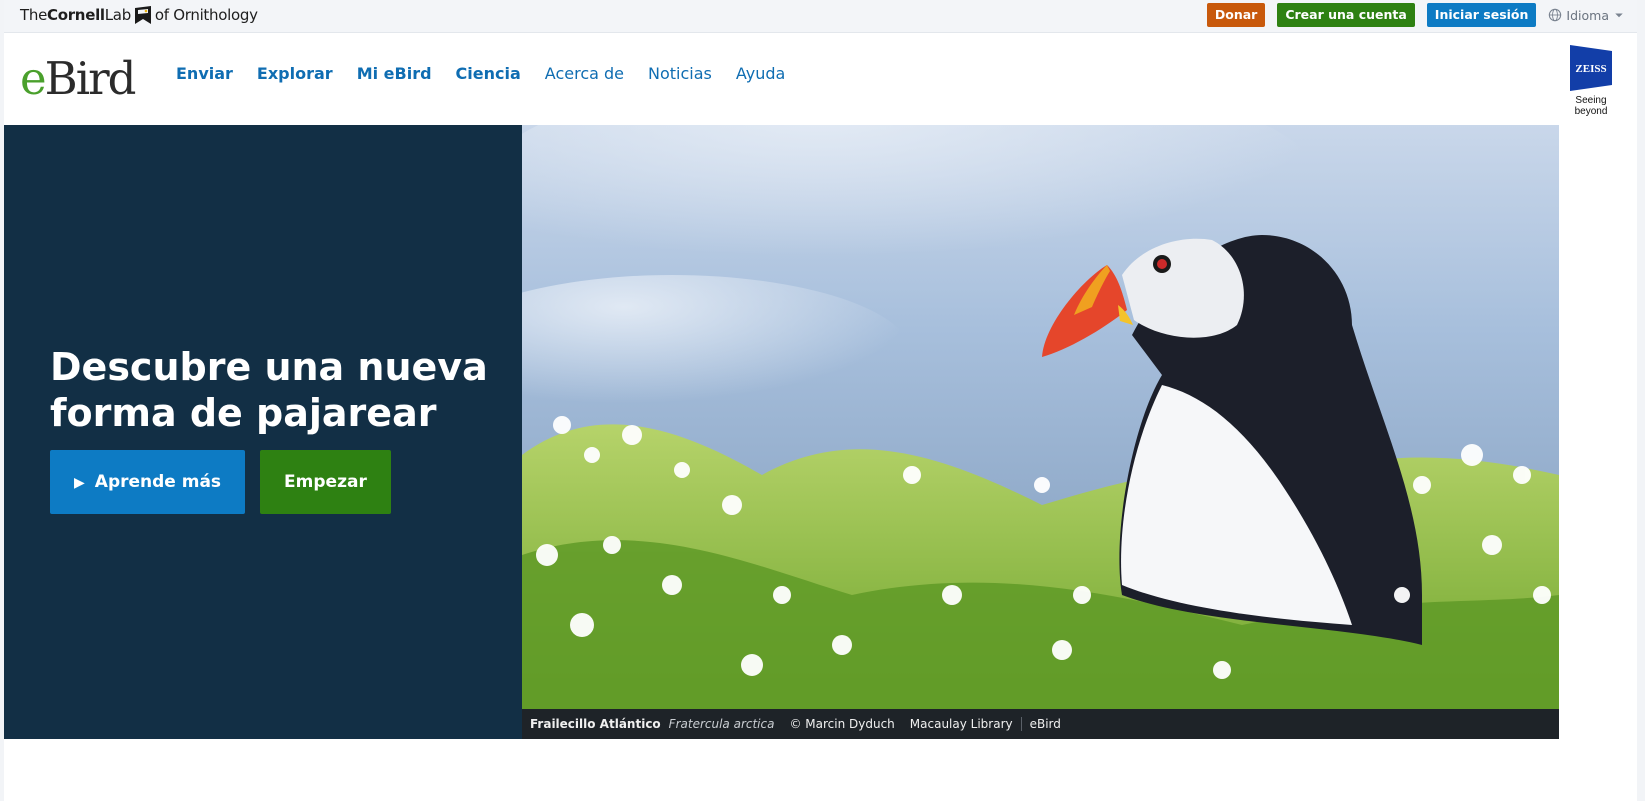 The height and width of the screenshot is (801, 1645). What do you see at coordinates (584, 74) in the screenshot?
I see `nav-item-acerca-de: Acerca de` at bounding box center [584, 74].